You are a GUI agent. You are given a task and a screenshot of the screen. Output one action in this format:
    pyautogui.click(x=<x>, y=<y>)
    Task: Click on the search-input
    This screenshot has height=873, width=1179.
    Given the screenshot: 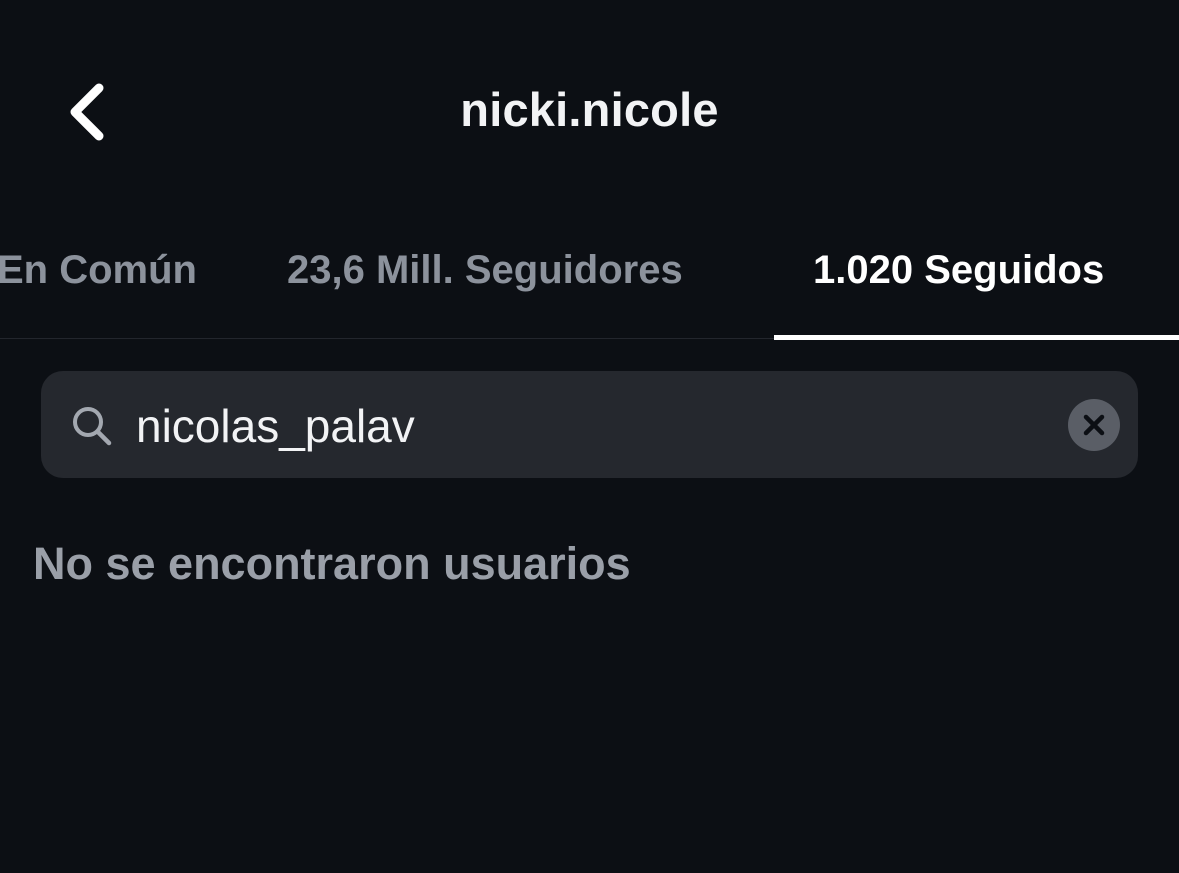 What is the action you would take?
    pyautogui.click(x=586, y=426)
    